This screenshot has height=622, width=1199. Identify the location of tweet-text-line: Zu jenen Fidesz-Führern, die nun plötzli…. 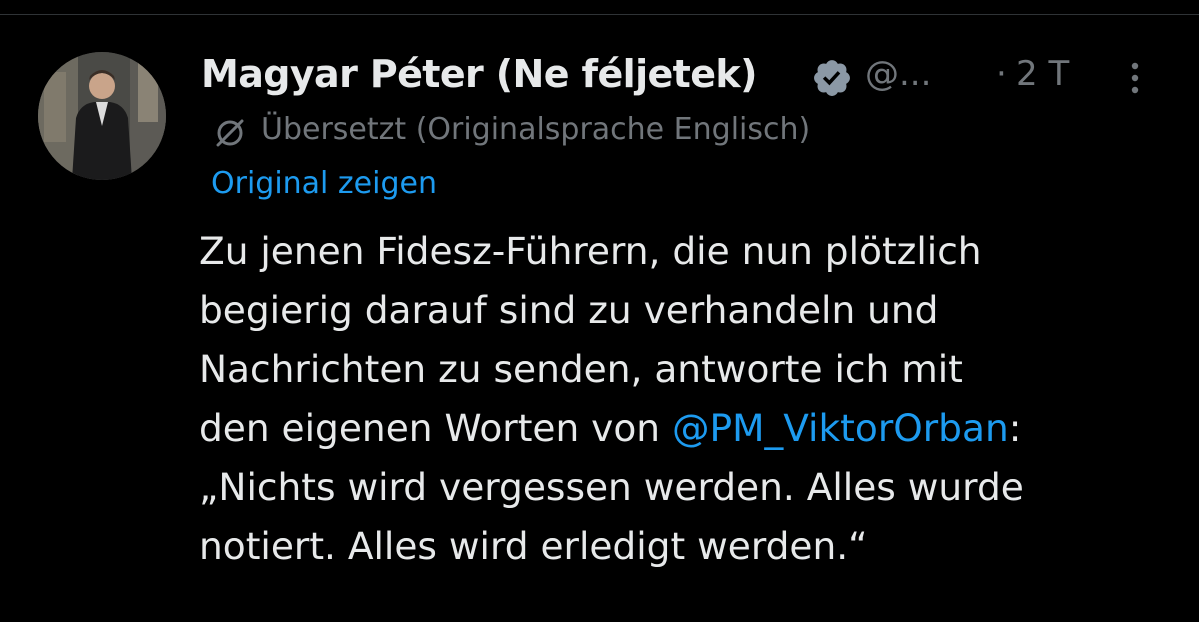
(590, 251).